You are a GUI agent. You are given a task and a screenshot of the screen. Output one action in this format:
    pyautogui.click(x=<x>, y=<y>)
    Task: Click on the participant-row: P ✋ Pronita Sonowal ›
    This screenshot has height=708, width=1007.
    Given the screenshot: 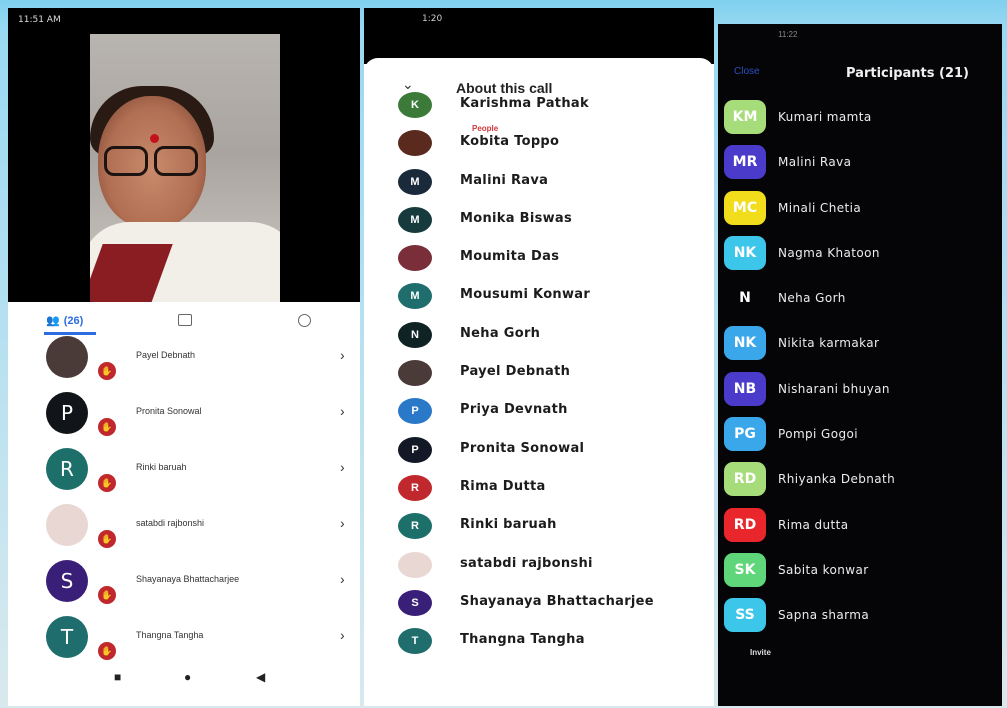 What is the action you would take?
    pyautogui.click(x=184, y=414)
    